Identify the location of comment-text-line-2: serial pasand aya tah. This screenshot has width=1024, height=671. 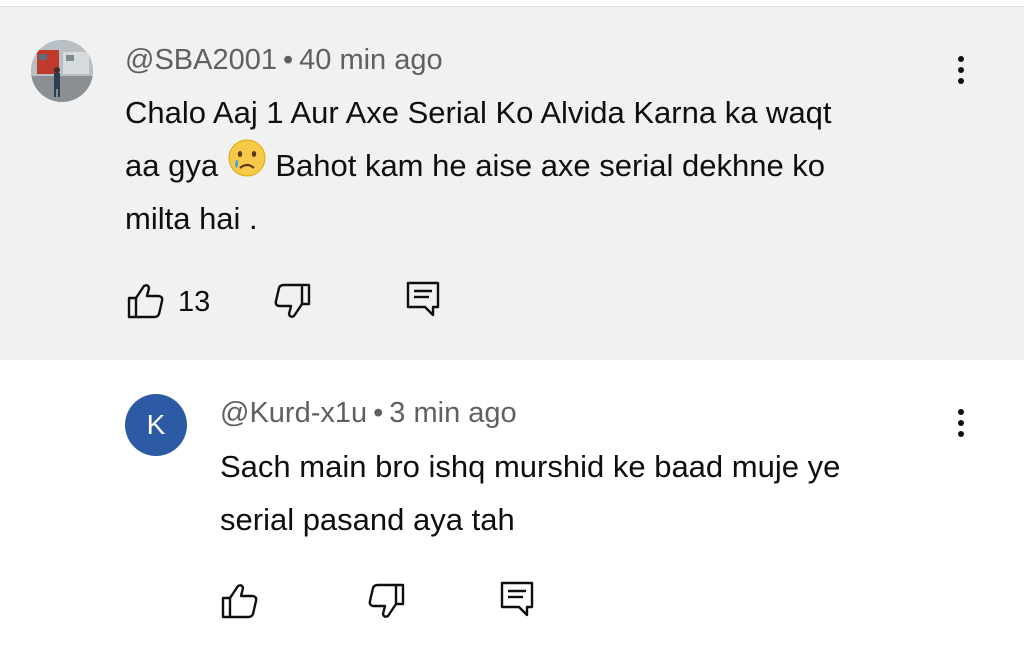
(367, 519).